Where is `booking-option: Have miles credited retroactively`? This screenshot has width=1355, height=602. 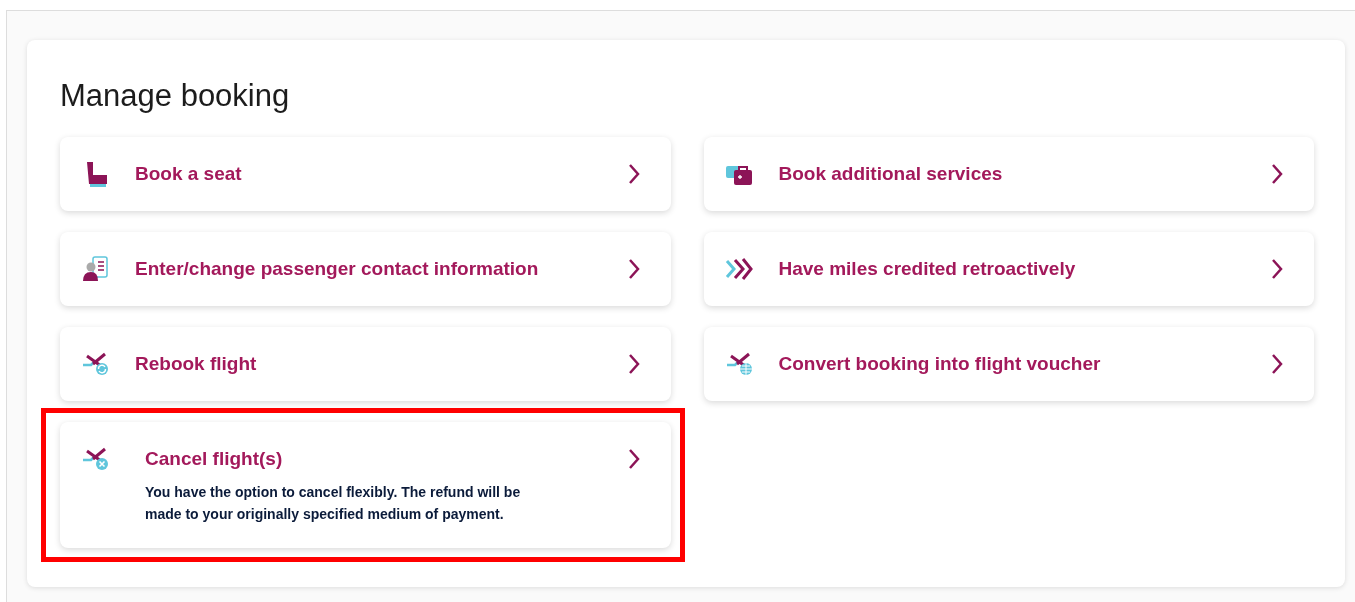 booking-option: Have miles credited retroactively is located at coordinates (1008, 269).